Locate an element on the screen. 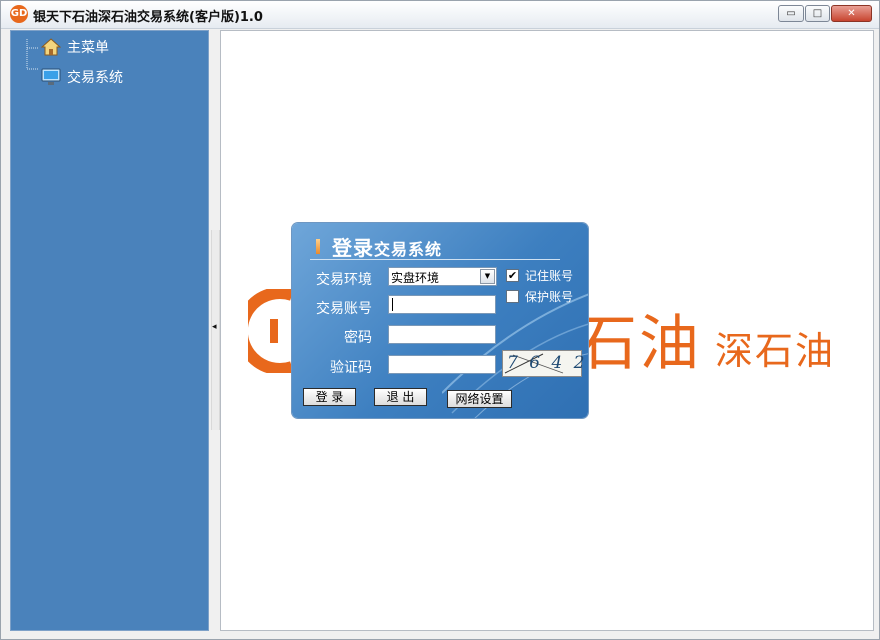  home-icon is located at coordinates (51, 47).